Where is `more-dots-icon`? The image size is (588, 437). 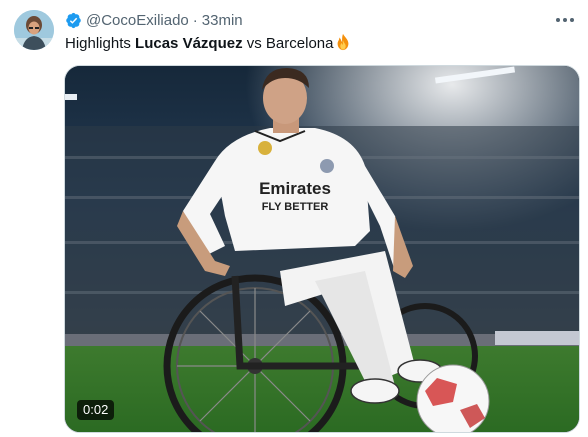
more-dots-icon is located at coordinates (565, 20).